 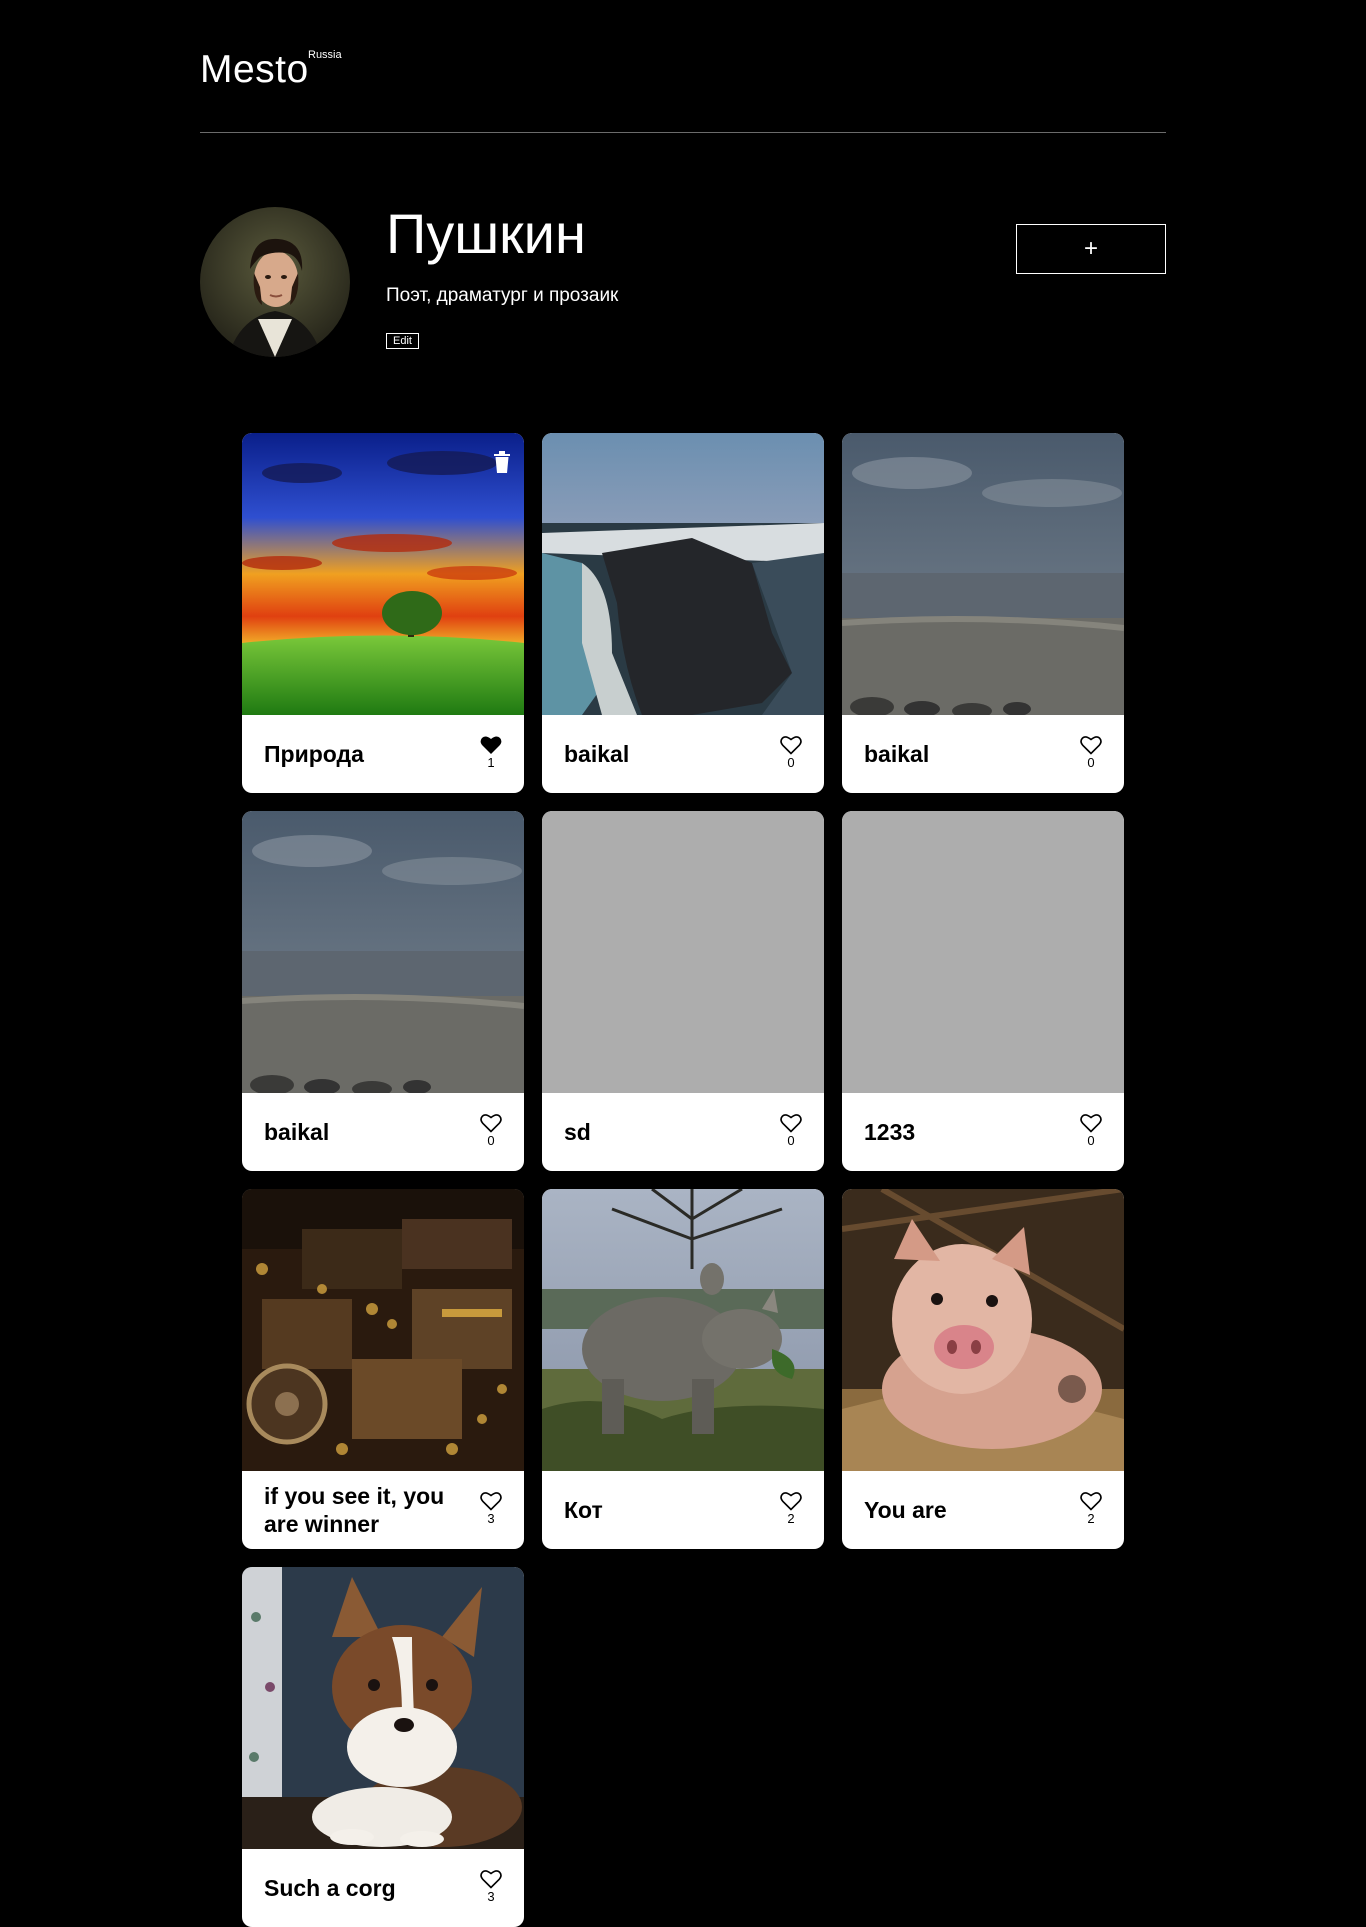 What do you see at coordinates (314, 754) in the screenshot?
I see `card-title: Природа` at bounding box center [314, 754].